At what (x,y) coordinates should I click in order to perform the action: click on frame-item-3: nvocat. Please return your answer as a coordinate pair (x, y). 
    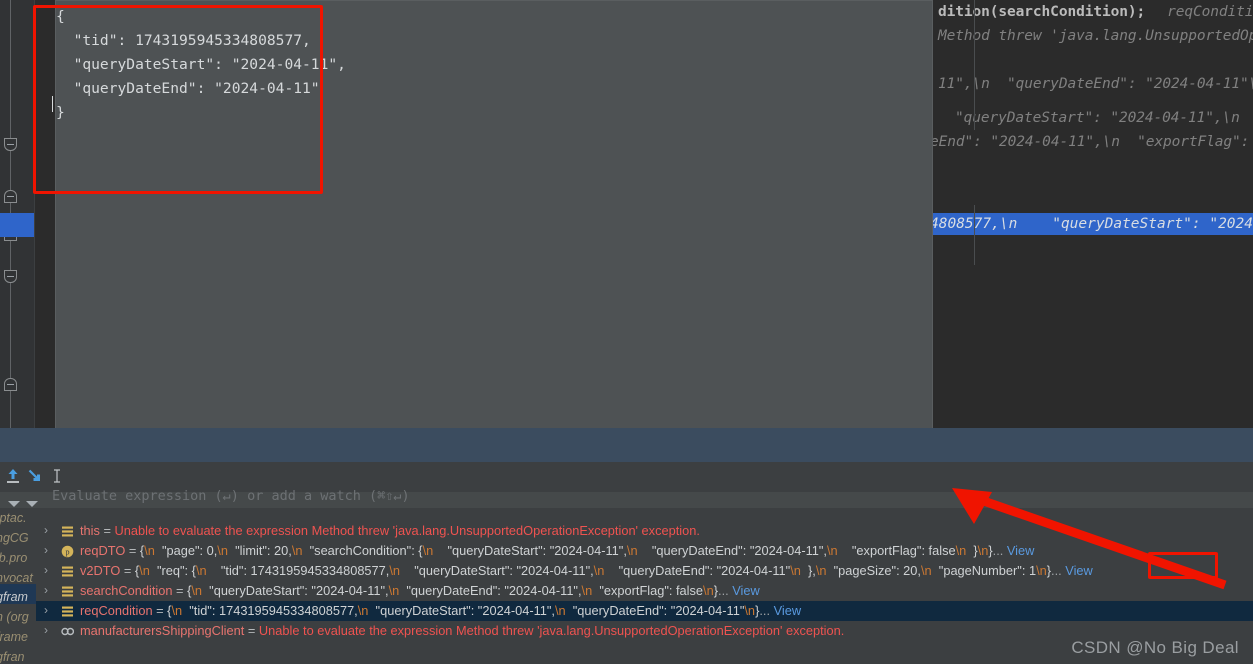
    Looking at the image, I should click on (16, 578).